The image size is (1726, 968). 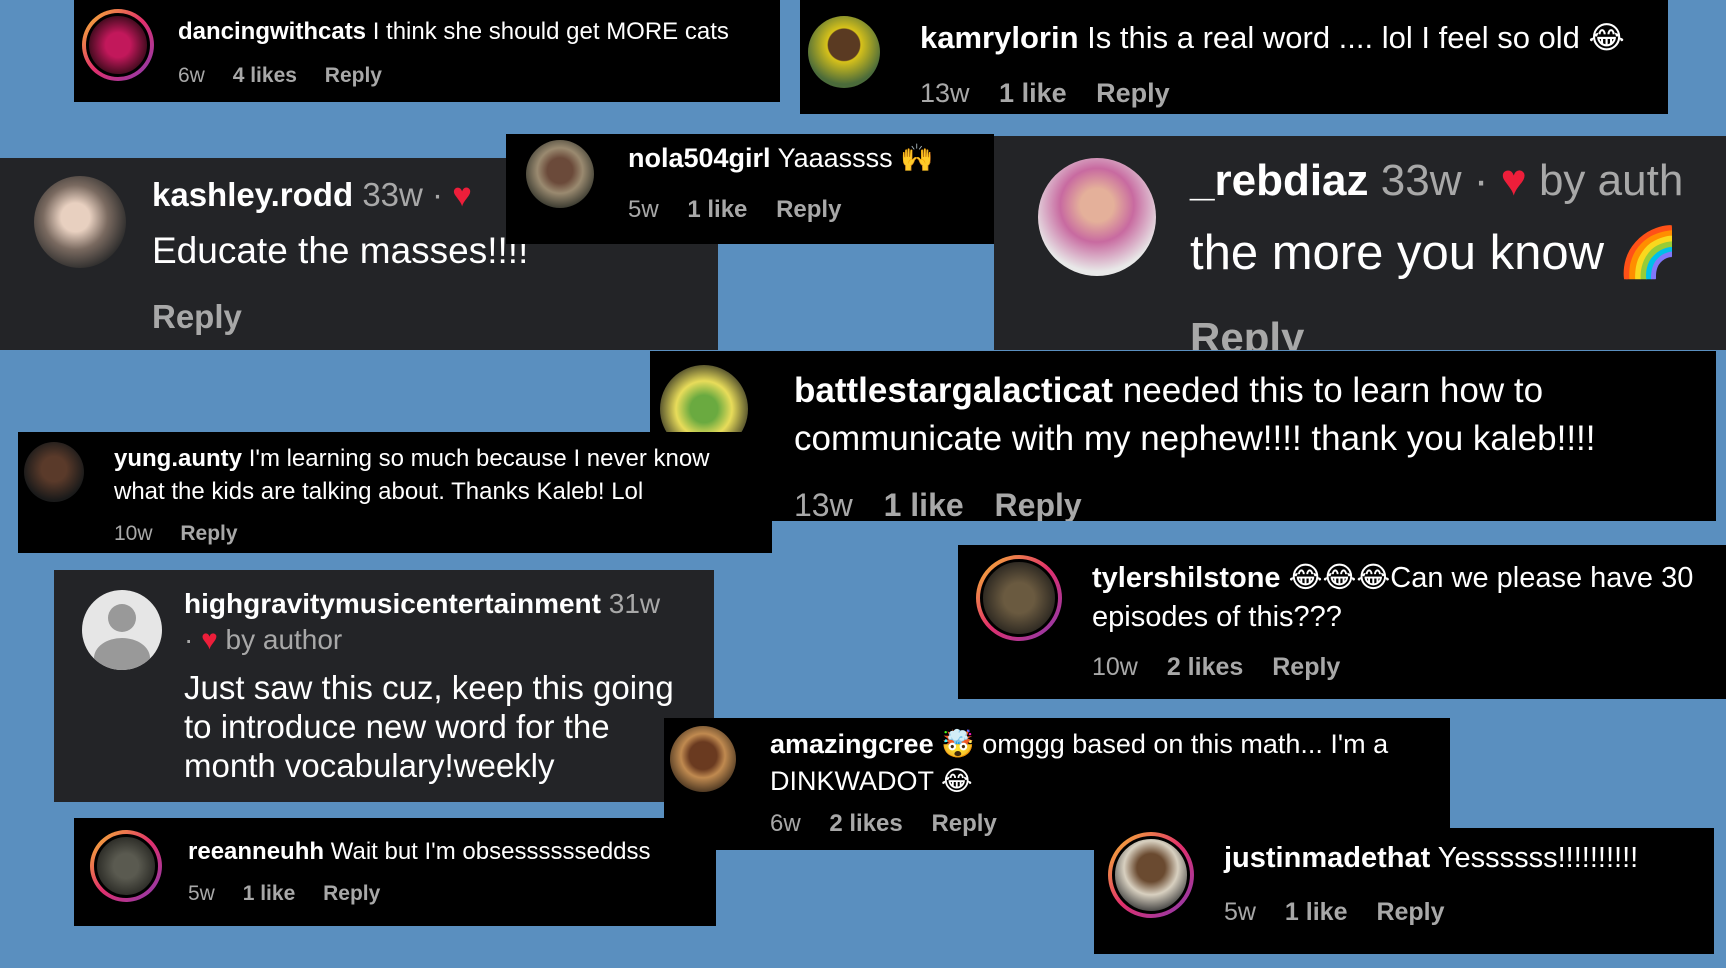 What do you see at coordinates (256, 851) in the screenshot?
I see `username: reeanneuhh` at bounding box center [256, 851].